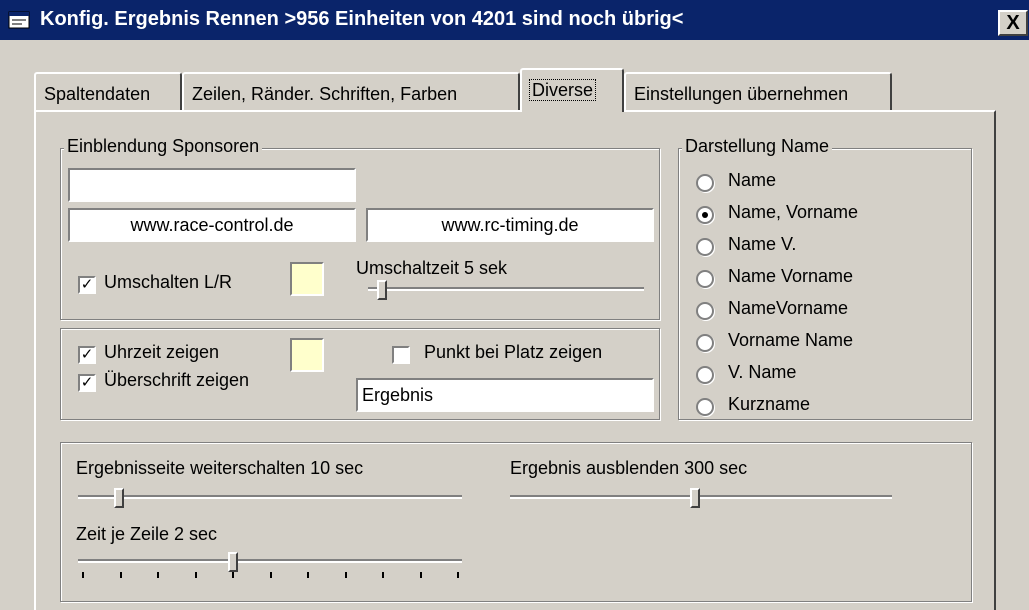 The height and width of the screenshot is (610, 1029). Describe the element at coordinates (705, 343) in the screenshot. I see `radio-vorname-name` at that location.